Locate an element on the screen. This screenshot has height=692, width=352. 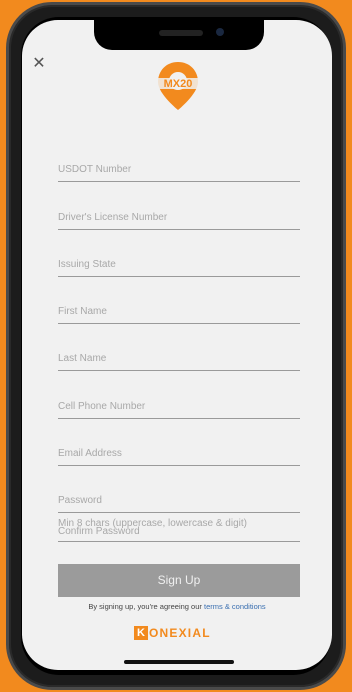
brand-k-mark: K is located at coordinates (141, 633).